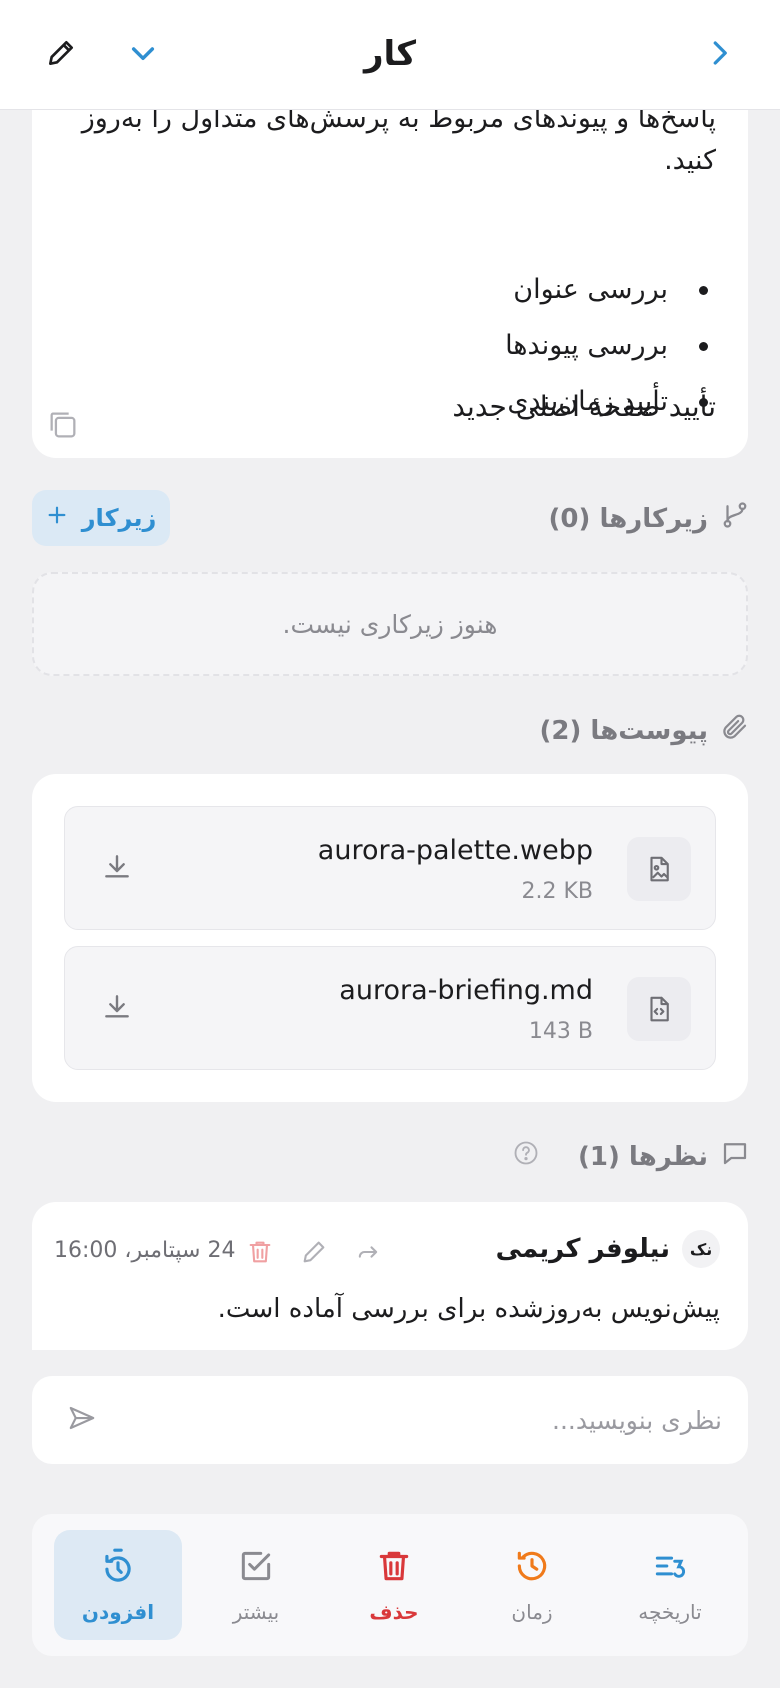 The width and height of the screenshot is (780, 1688). Describe the element at coordinates (582, 1249) in the screenshot. I see `comment-author: نیلوفر کریمی` at that location.